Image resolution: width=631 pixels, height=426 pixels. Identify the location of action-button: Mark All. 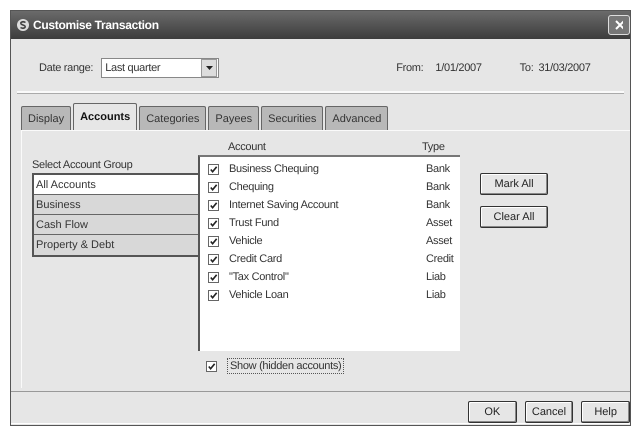
(514, 184).